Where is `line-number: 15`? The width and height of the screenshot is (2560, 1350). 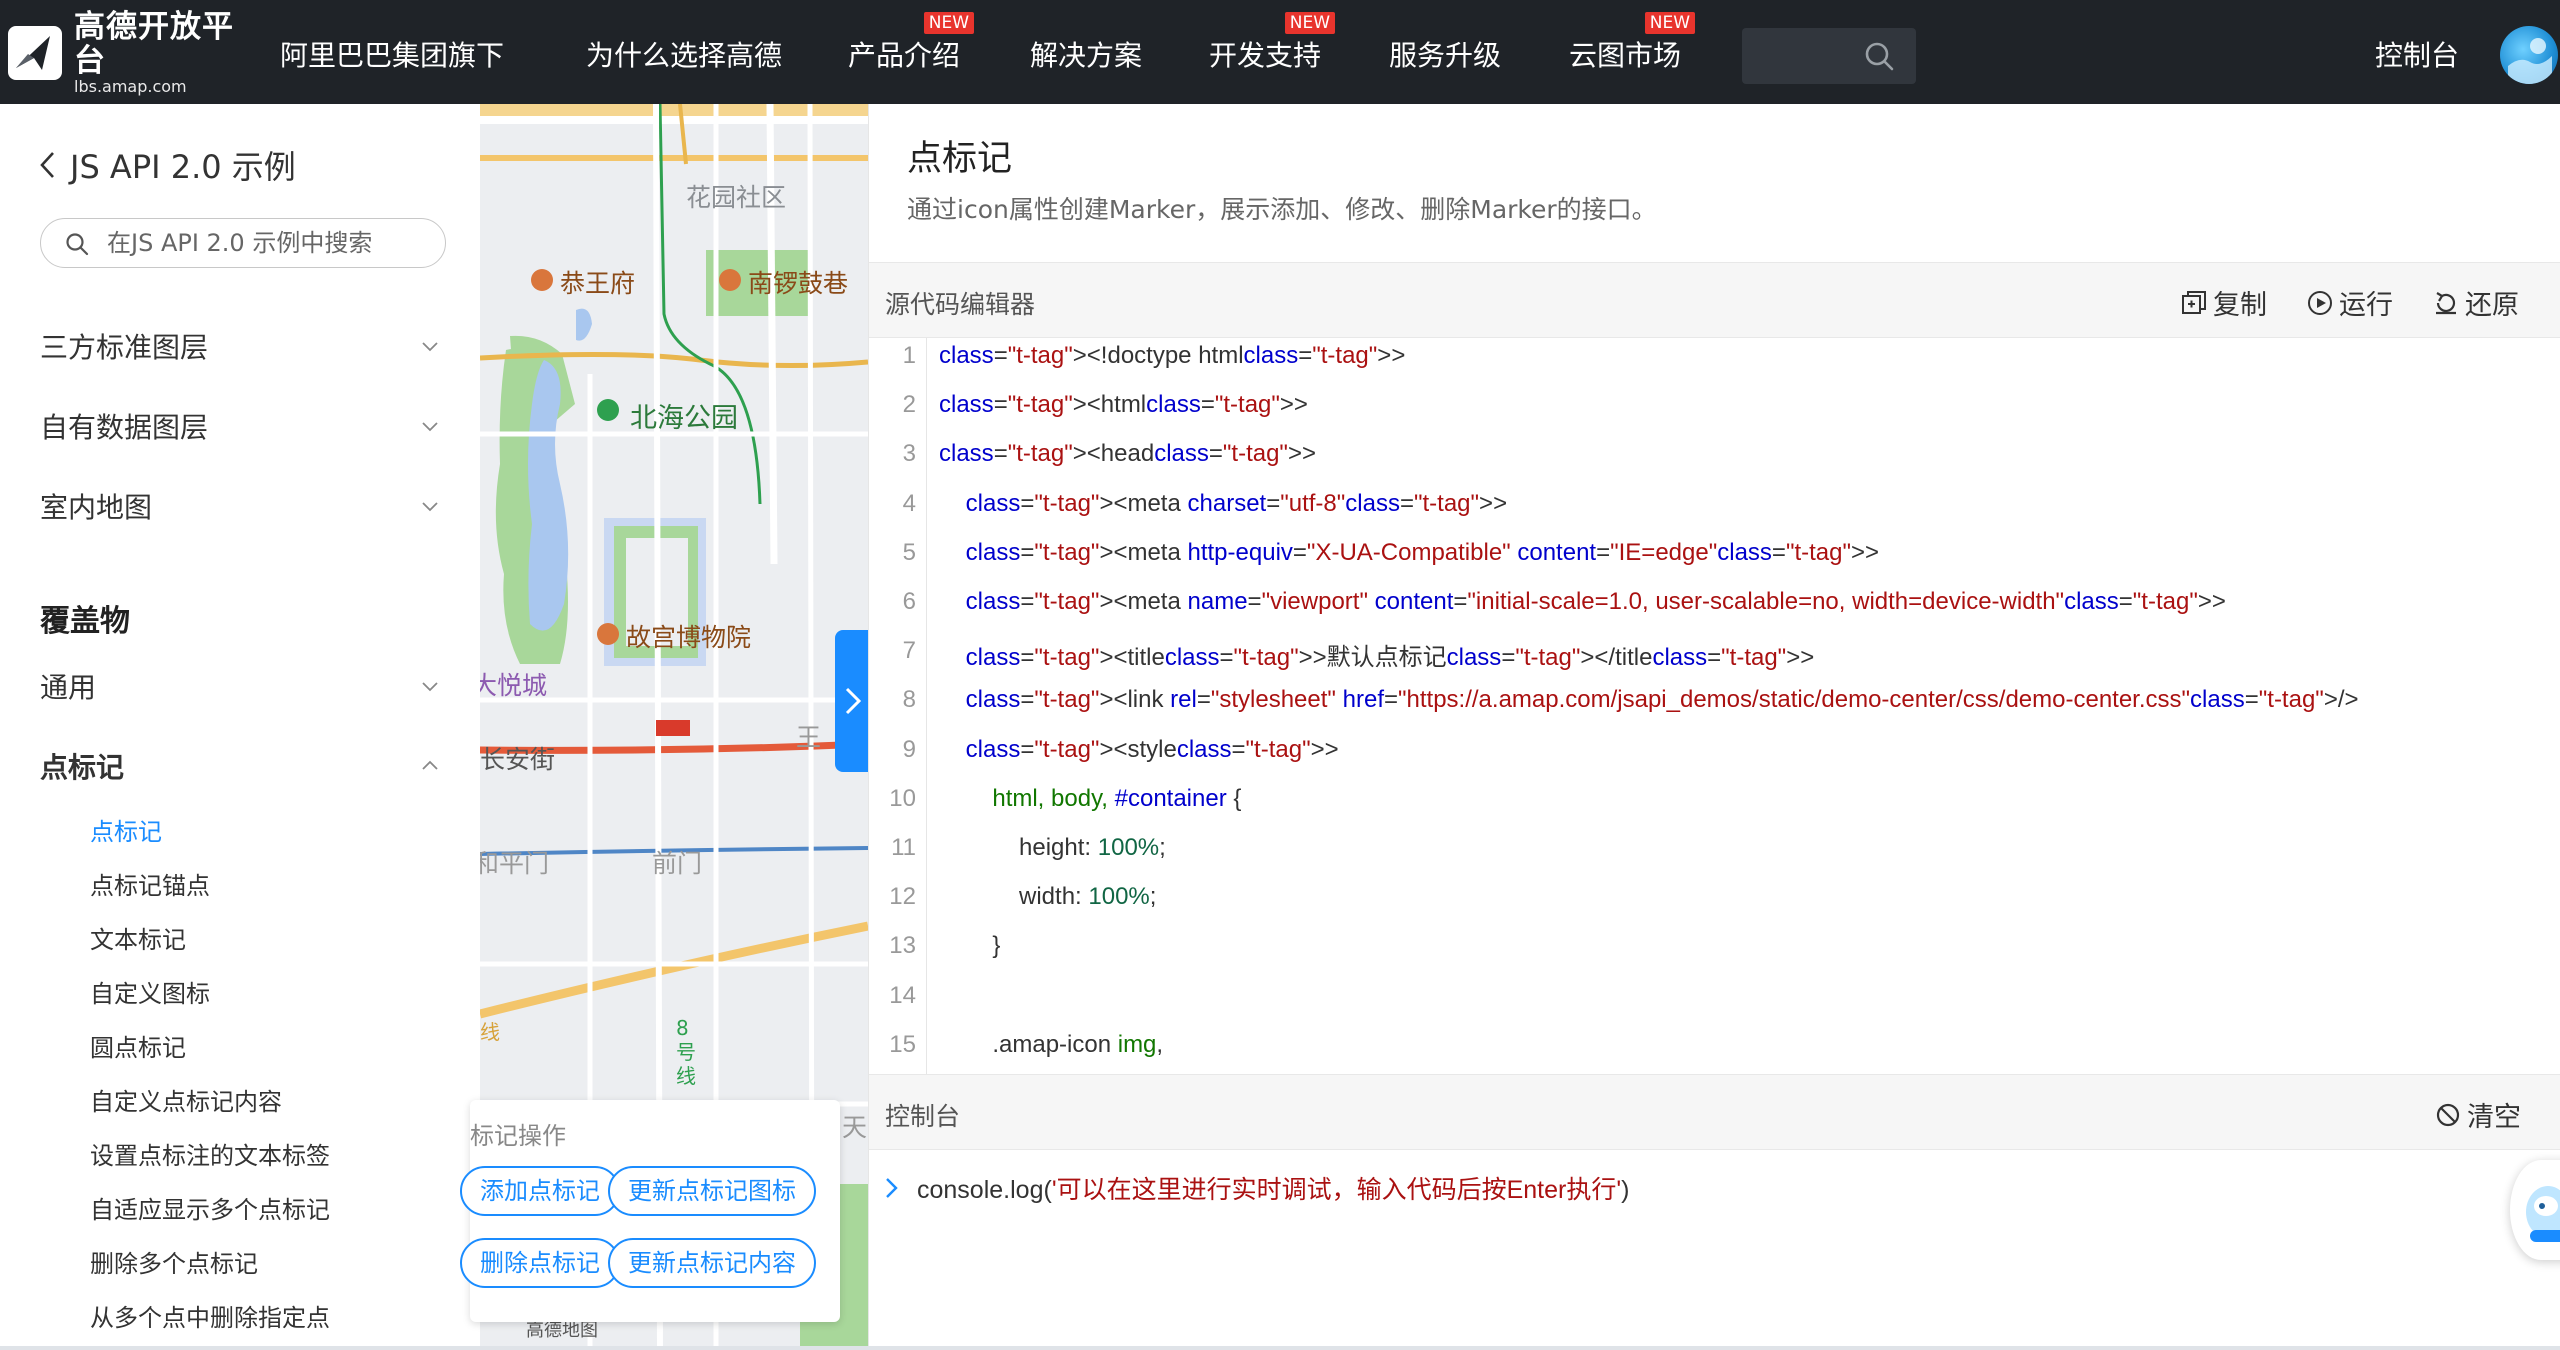
line-number: 15 is located at coordinates (902, 1044).